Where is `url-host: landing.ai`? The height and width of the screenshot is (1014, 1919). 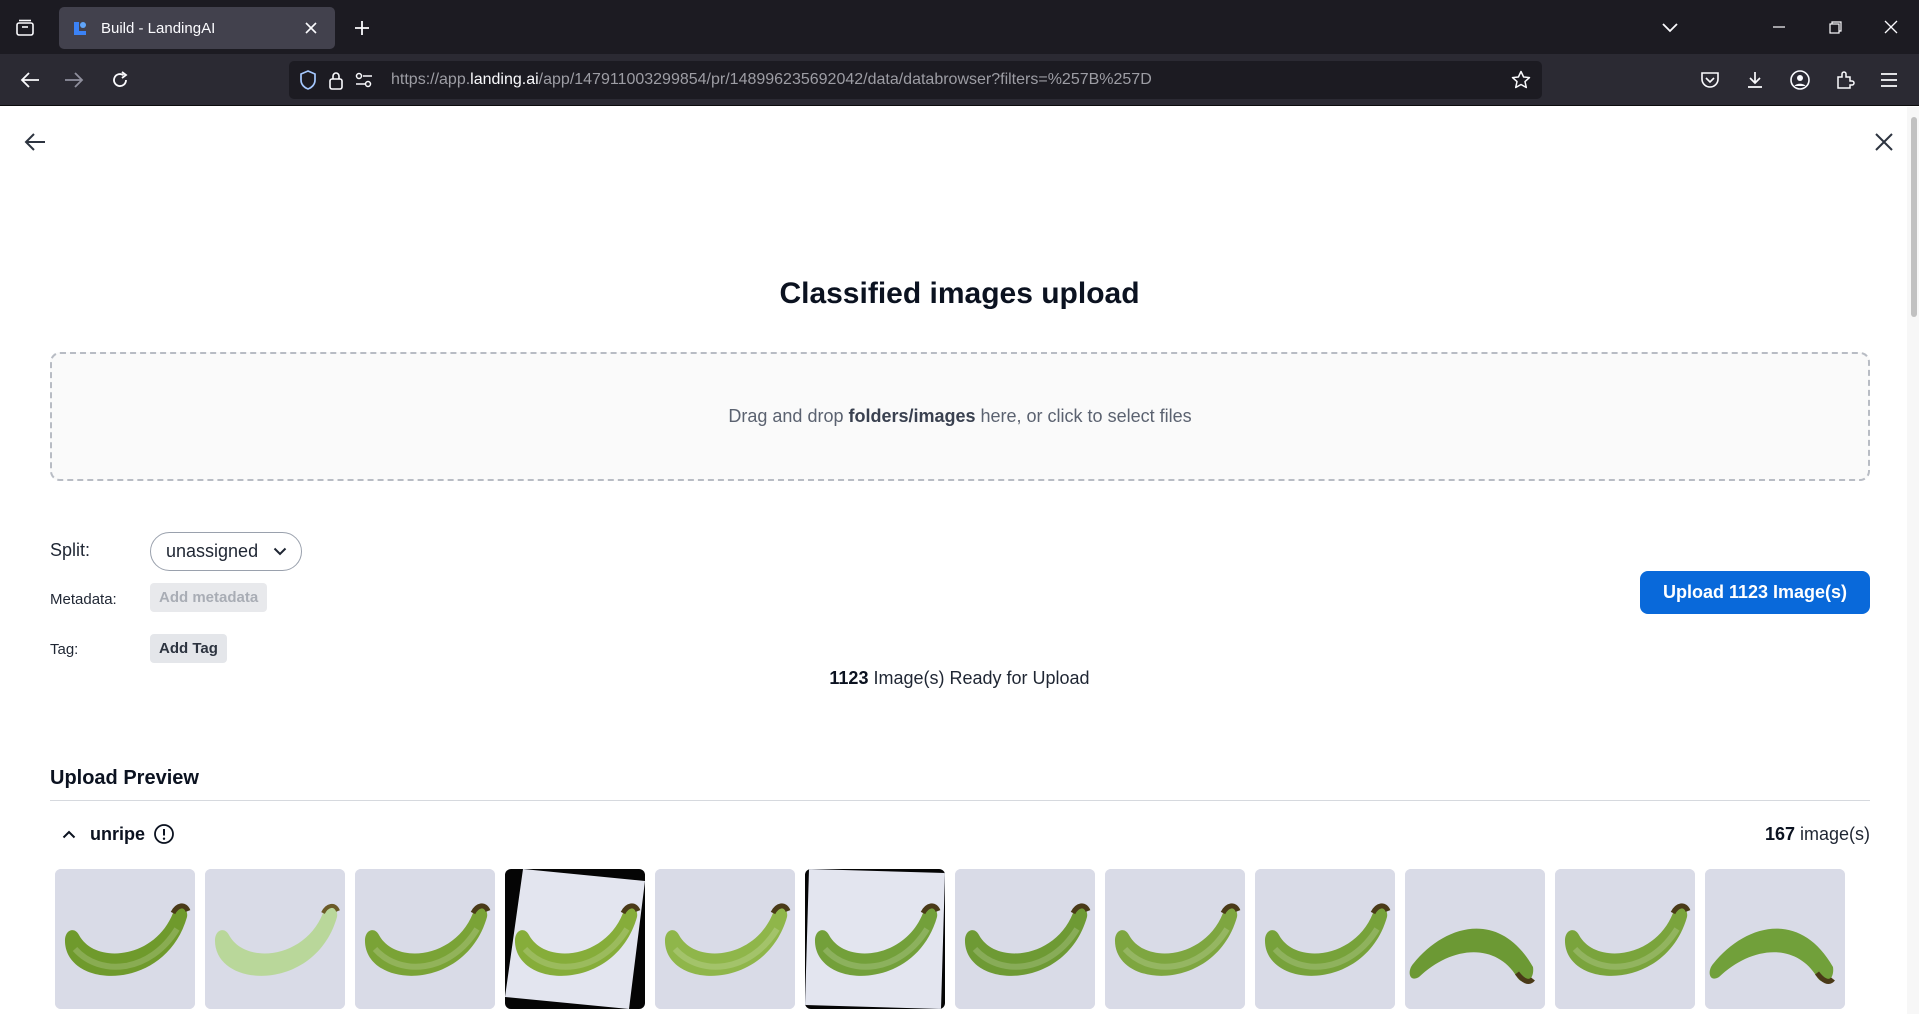 url-host: landing.ai is located at coordinates (504, 79).